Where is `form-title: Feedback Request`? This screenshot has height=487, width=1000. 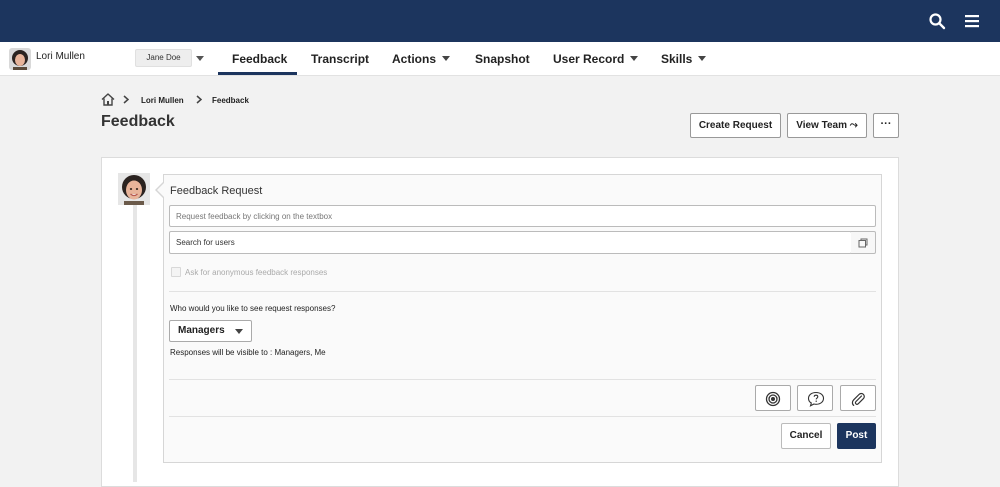
form-title: Feedback Request is located at coordinates (216, 191).